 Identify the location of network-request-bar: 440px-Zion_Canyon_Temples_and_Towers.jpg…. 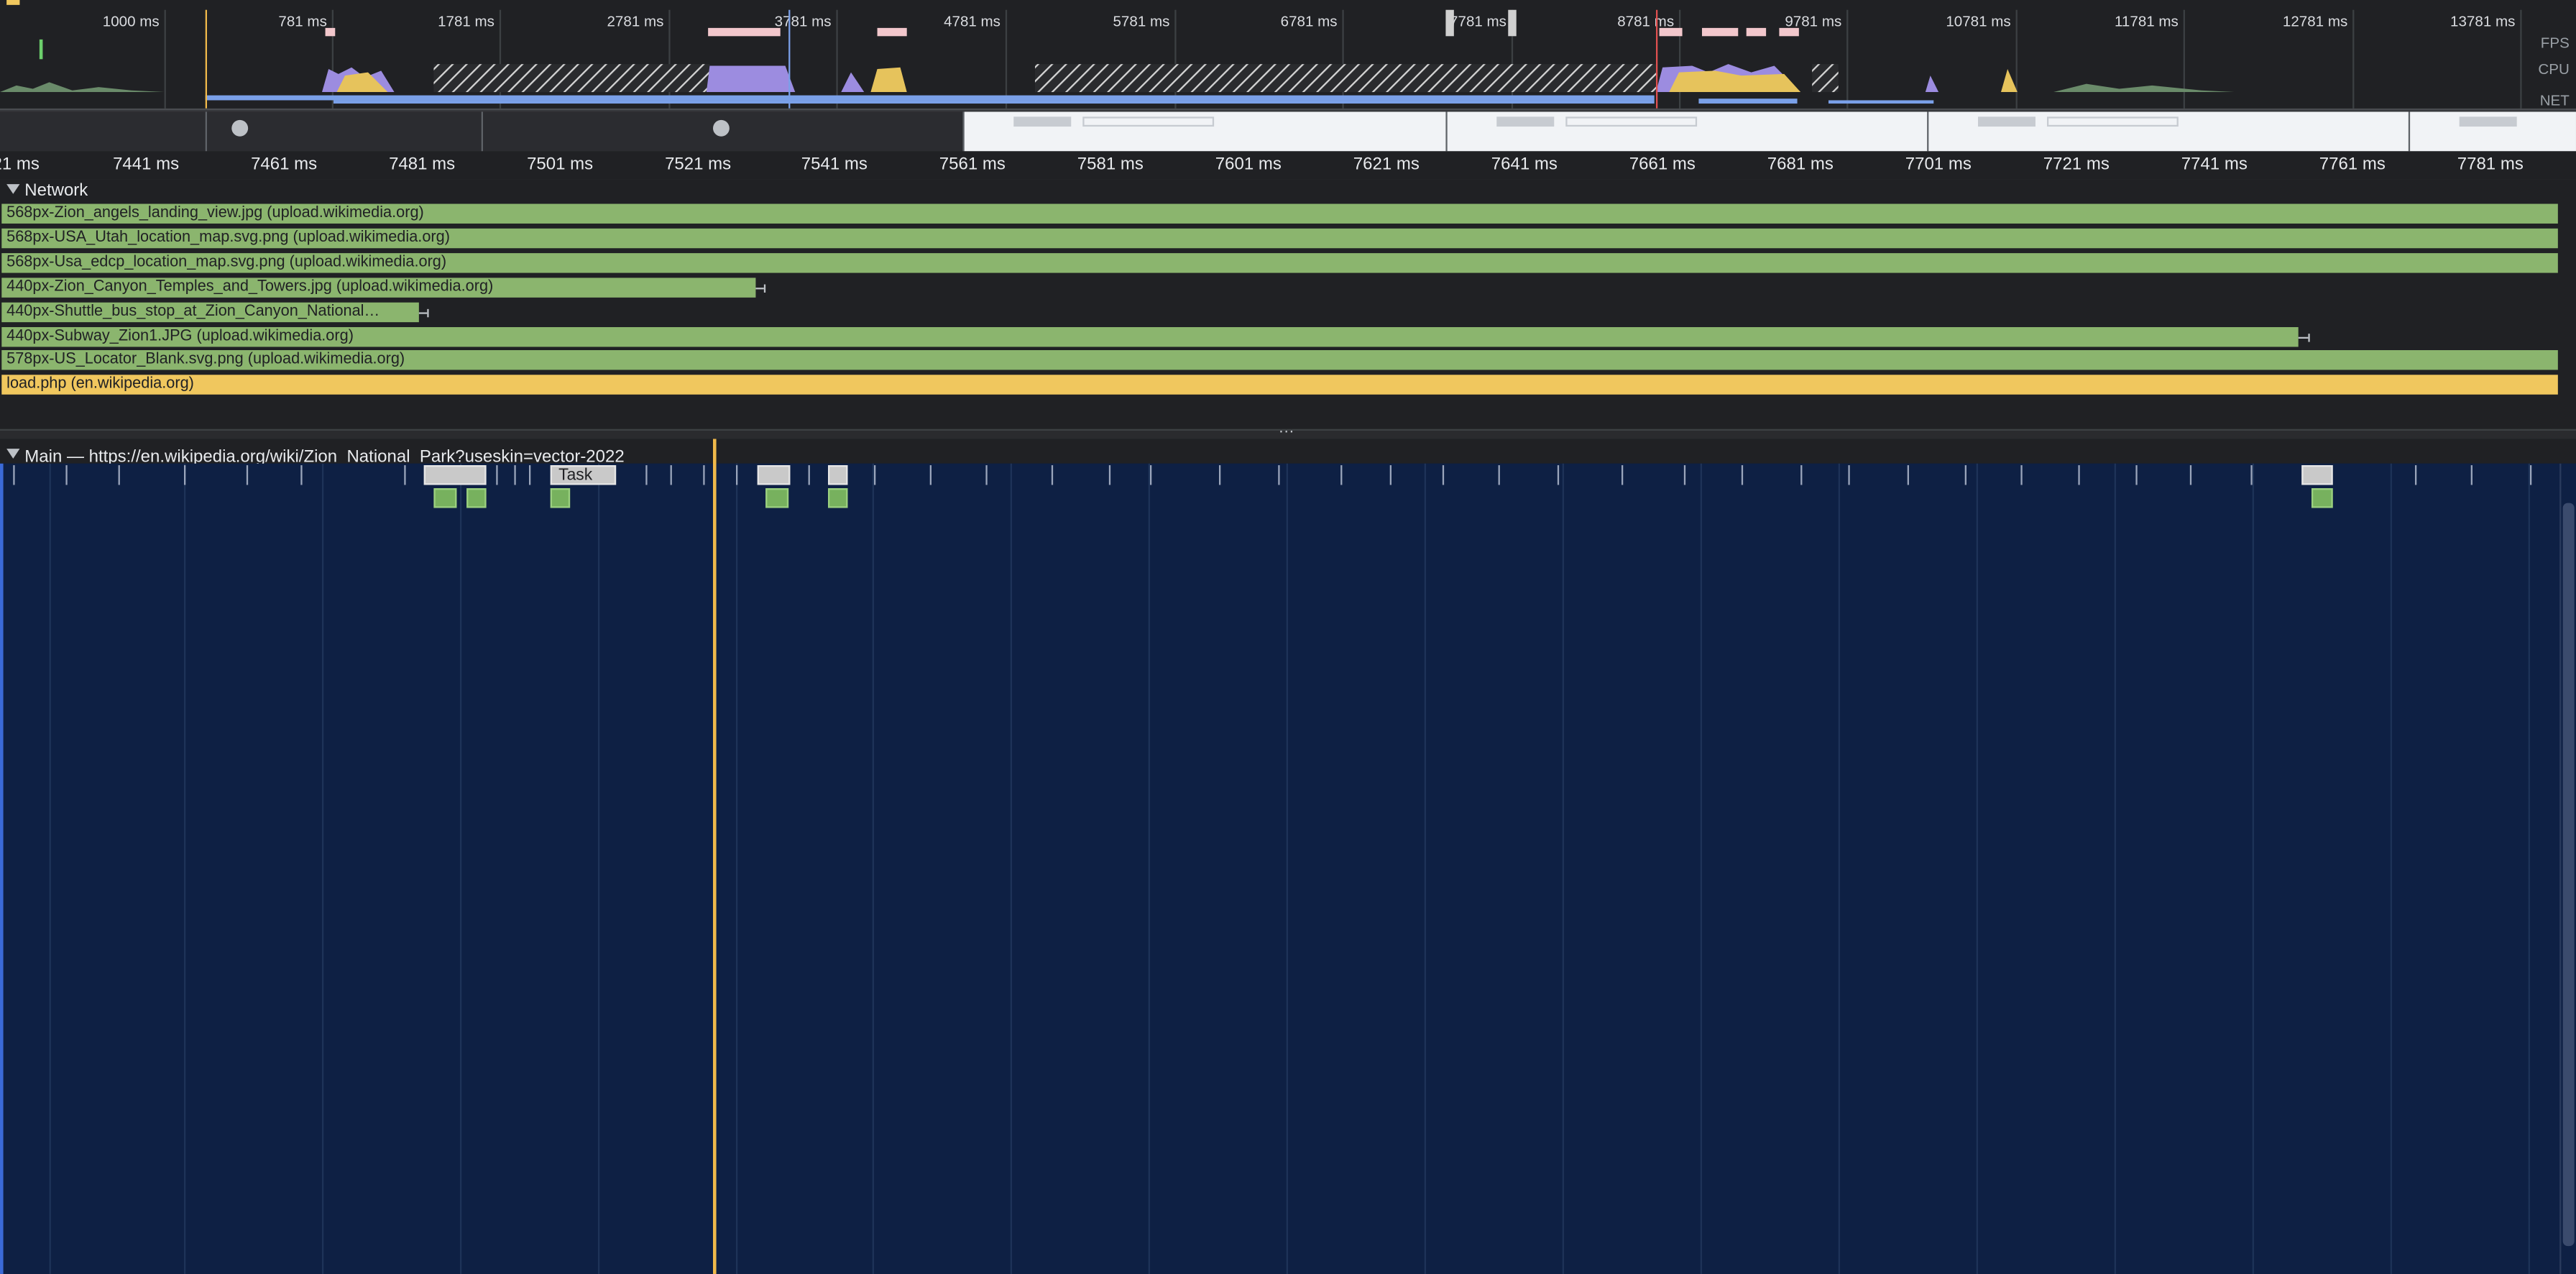
(378, 287).